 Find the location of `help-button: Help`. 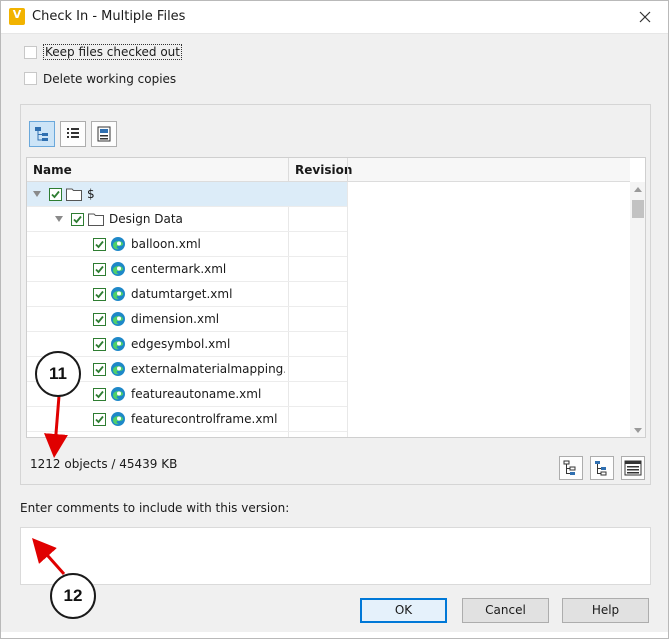

help-button: Help is located at coordinates (605, 610).